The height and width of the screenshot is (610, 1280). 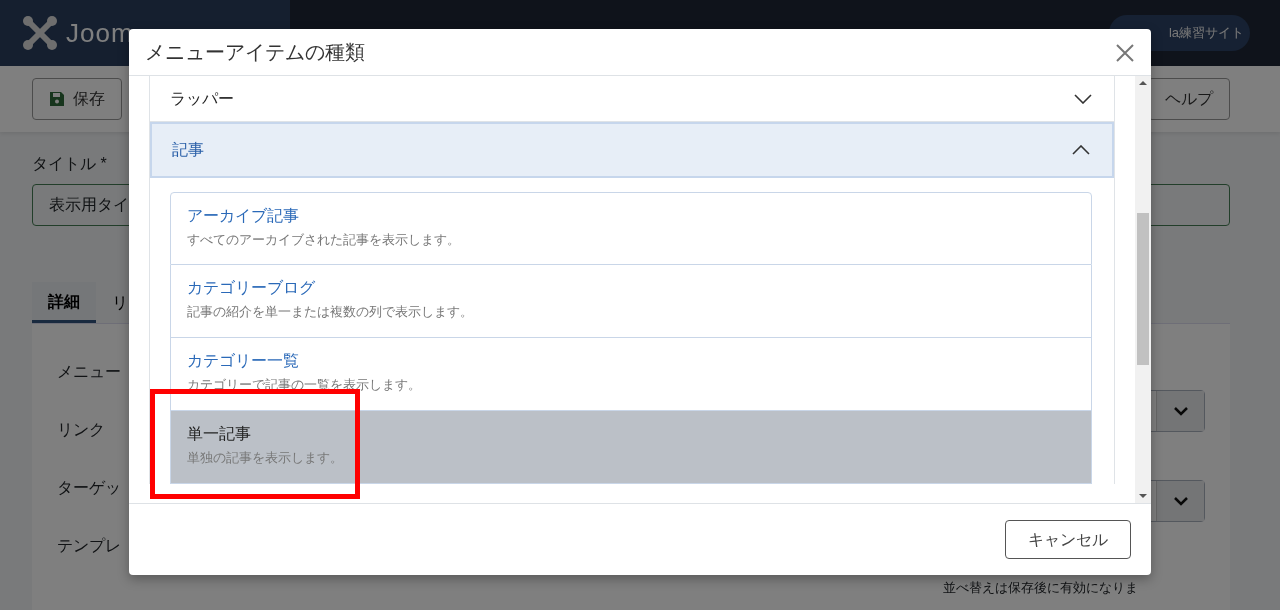 What do you see at coordinates (255, 52) in the screenshot?
I see `modal-title: メニューアイテムの種類` at bounding box center [255, 52].